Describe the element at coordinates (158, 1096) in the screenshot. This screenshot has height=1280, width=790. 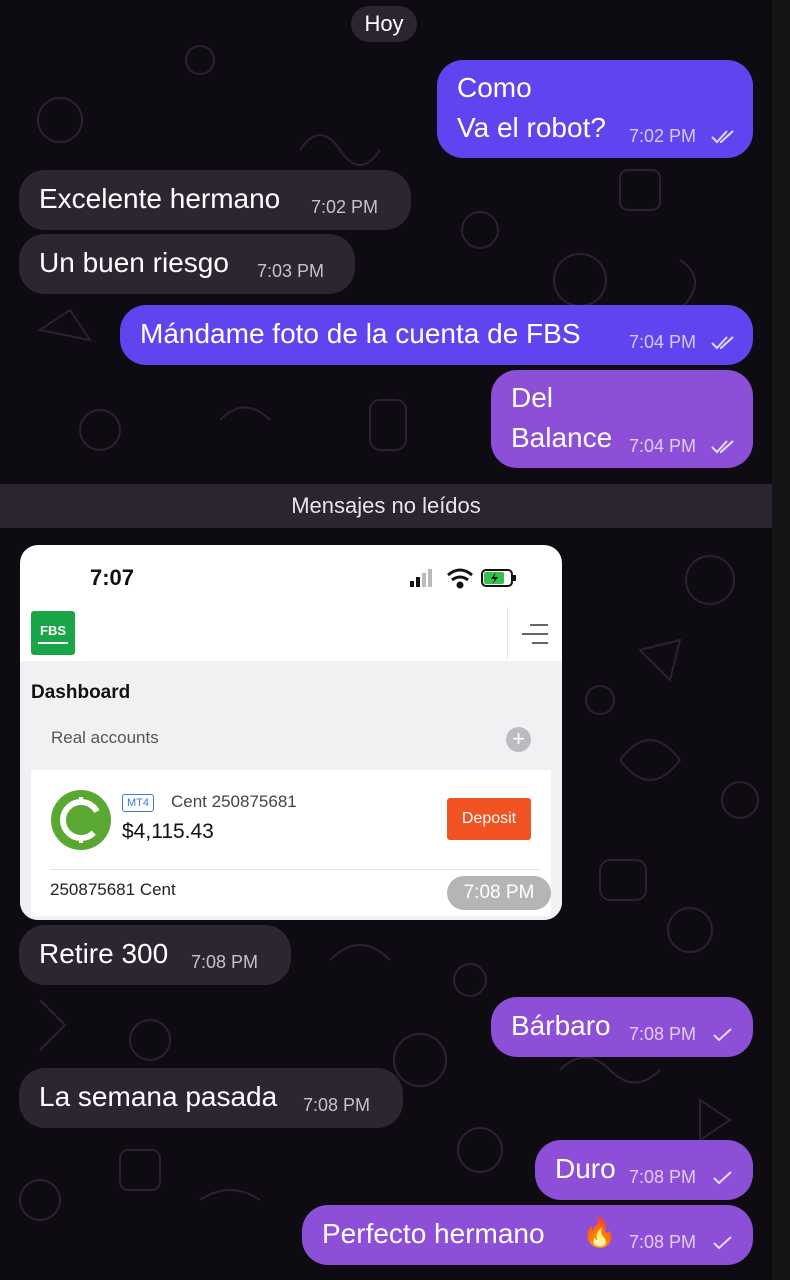
I see `message-text: La semana pasada` at that location.